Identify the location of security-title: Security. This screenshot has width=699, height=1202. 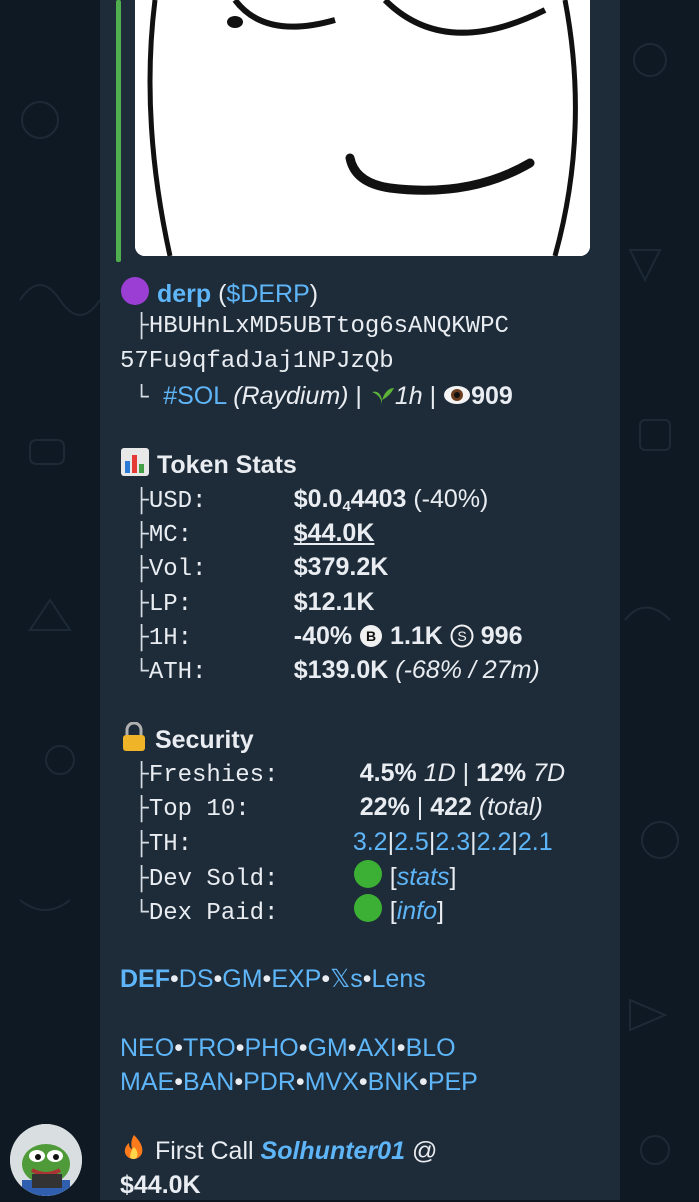
(204, 739).